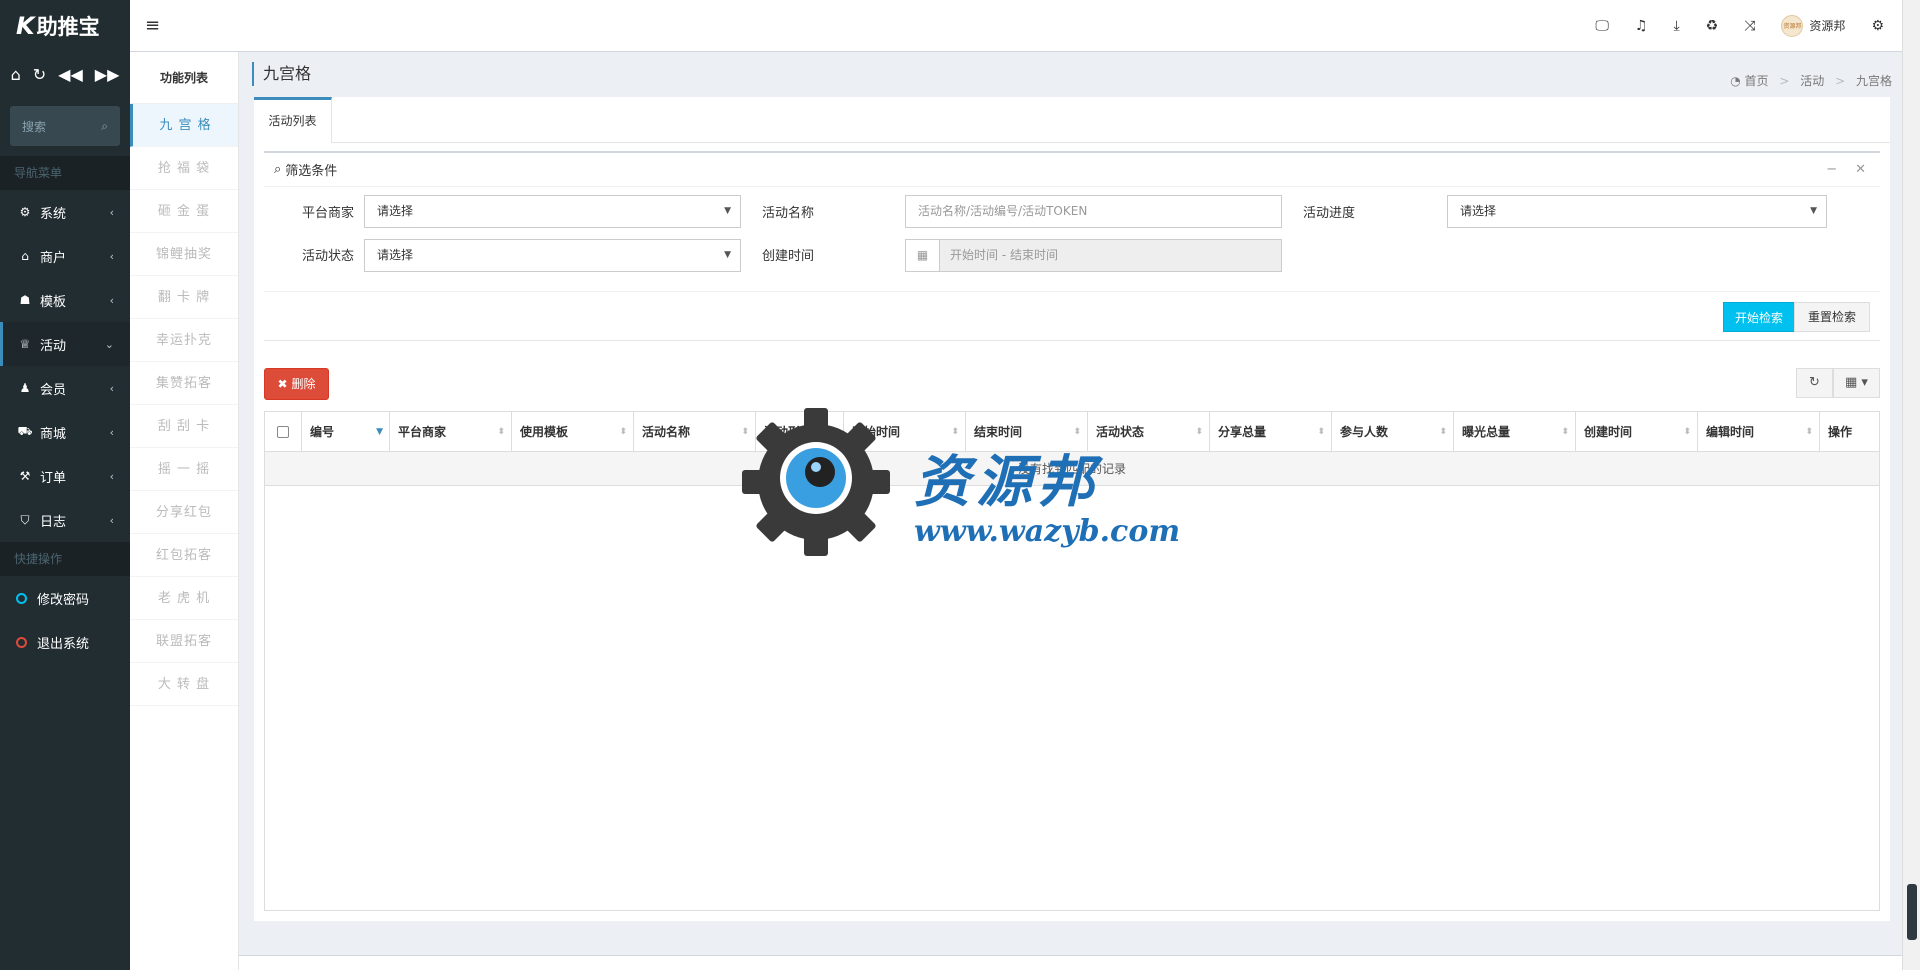 This screenshot has height=970, width=1920. I want to click on caret-down-icon: ▼, so click(1813, 211).